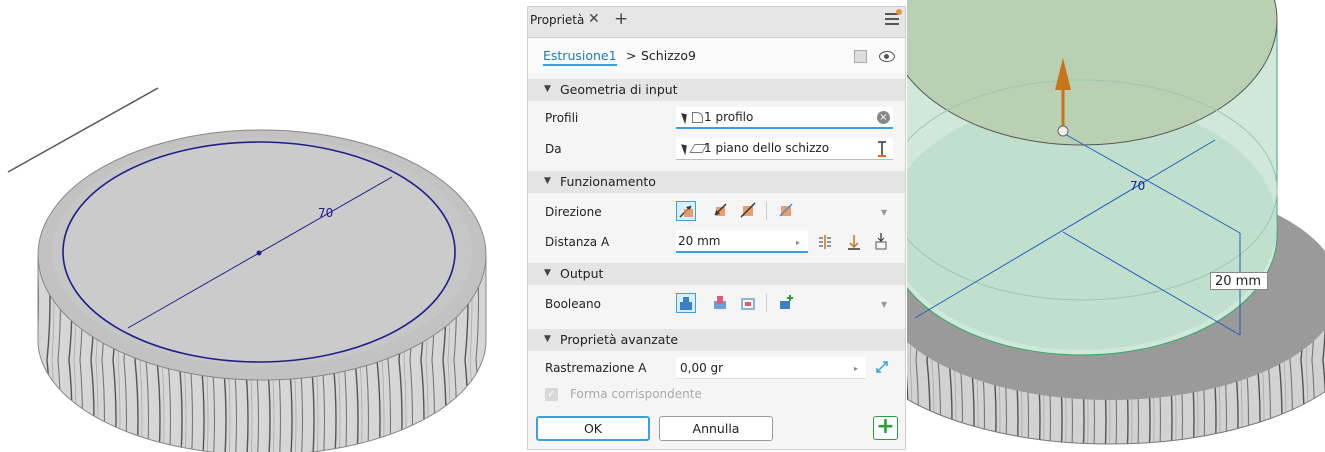 Image resolution: width=1325 pixels, height=452 pixels. I want to click on from-select-field: 1 piano dello schizzo, so click(784, 149).